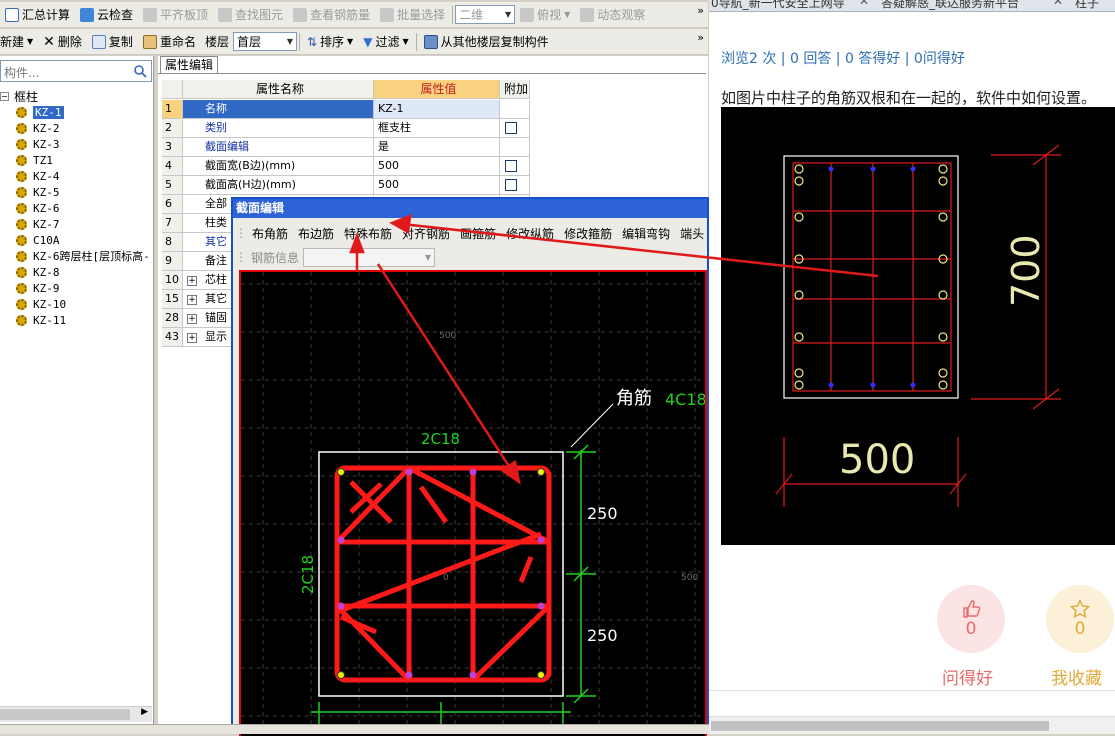 The width and height of the screenshot is (1115, 736). I want to click on cloud-check-button: 云检查, so click(106, 15).